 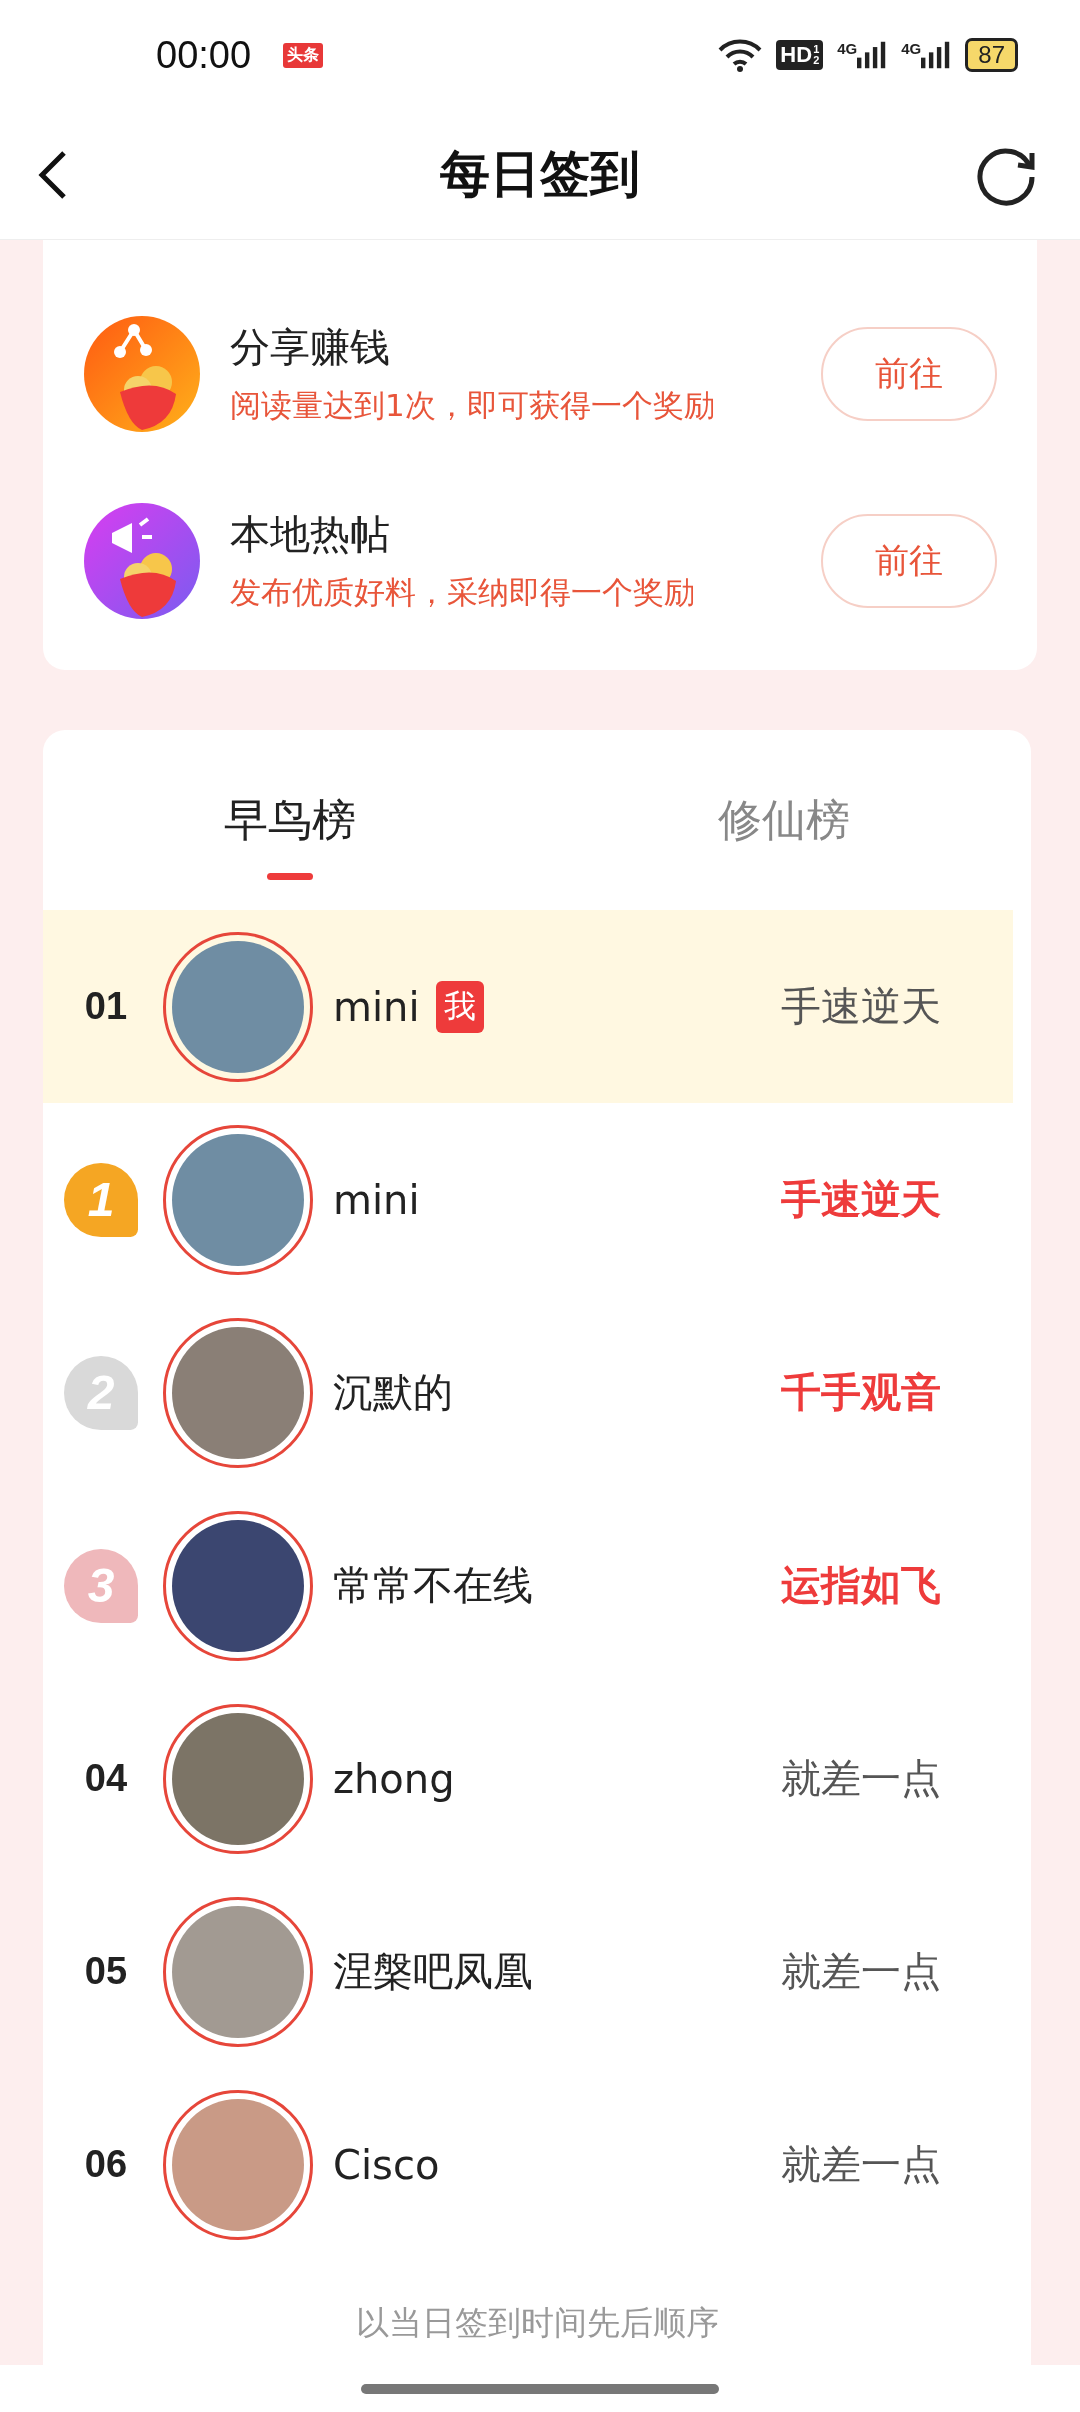 I want to click on megaphone-reward-icon, so click(x=142, y=560).